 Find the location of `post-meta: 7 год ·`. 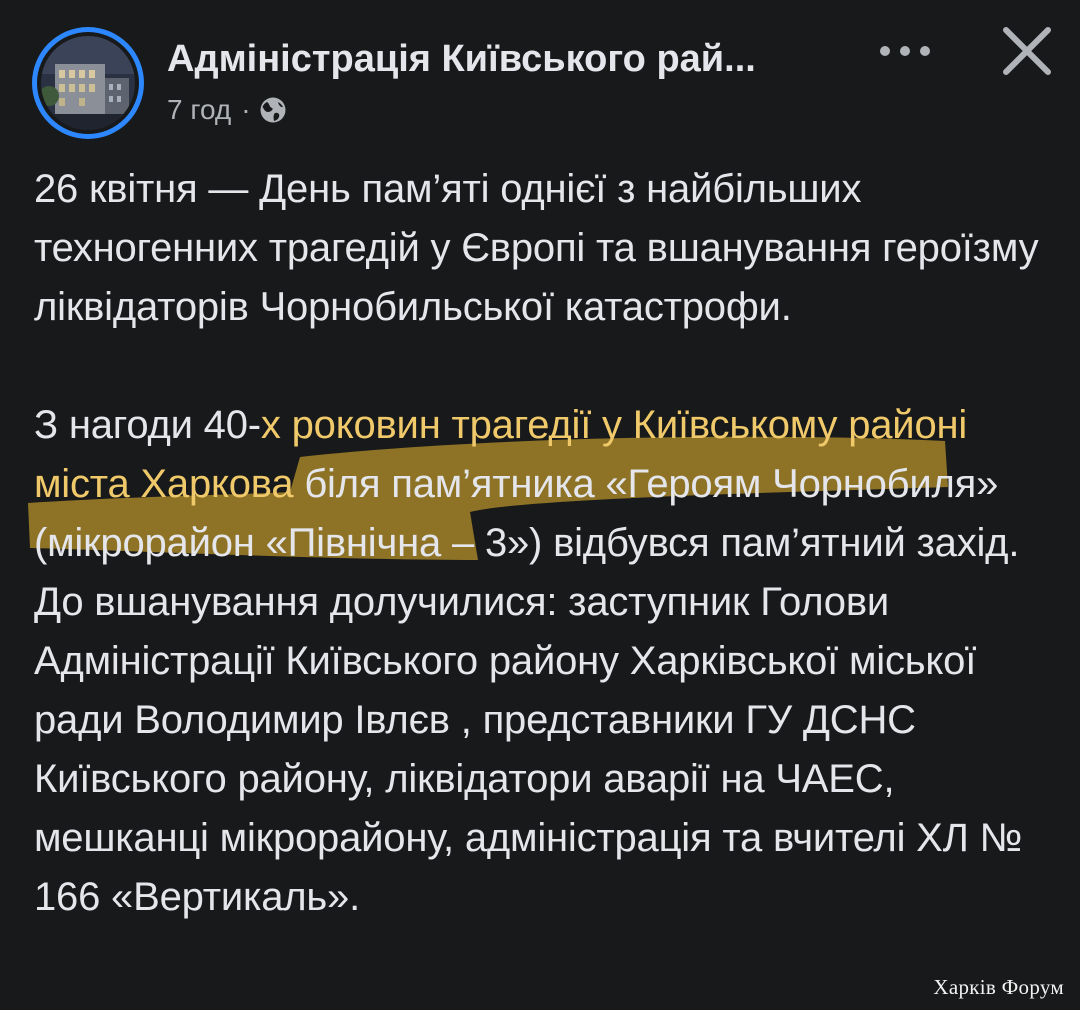

post-meta: 7 год · is located at coordinates (227, 110).